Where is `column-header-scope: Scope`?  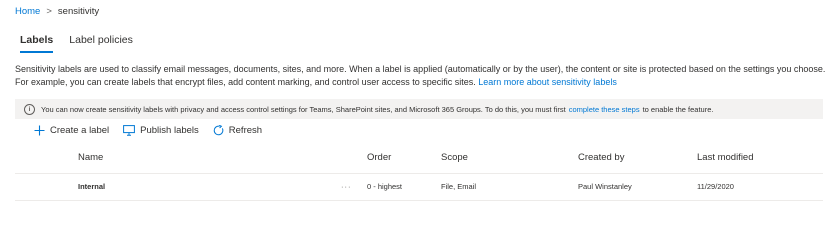
column-header-scope: Scope is located at coordinates (454, 157).